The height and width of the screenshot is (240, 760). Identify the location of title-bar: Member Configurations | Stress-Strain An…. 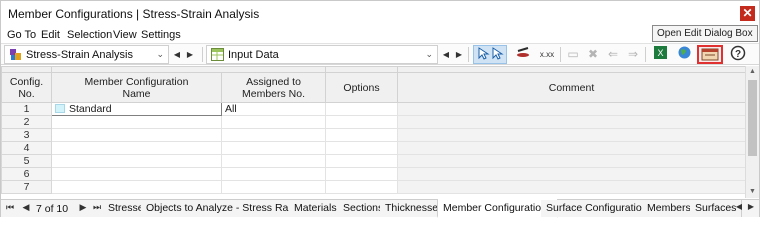
(380, 14).